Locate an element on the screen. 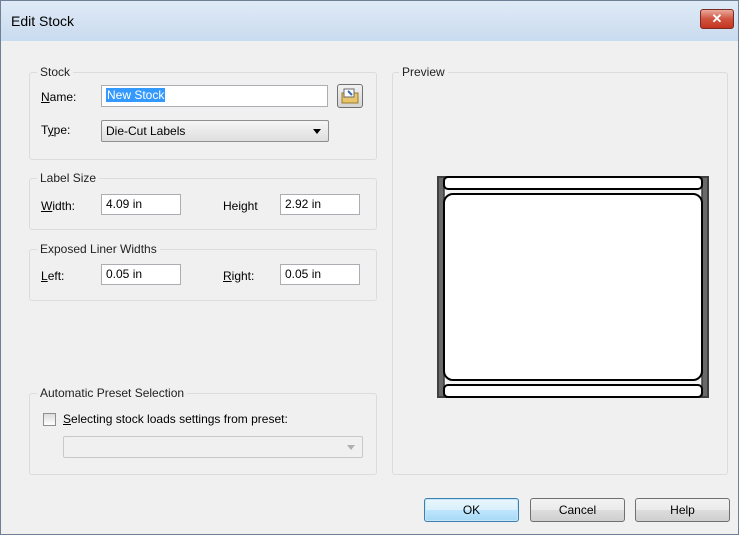 Image resolution: width=739 pixels, height=535 pixels. window-title: Edit Stock is located at coordinates (43, 21).